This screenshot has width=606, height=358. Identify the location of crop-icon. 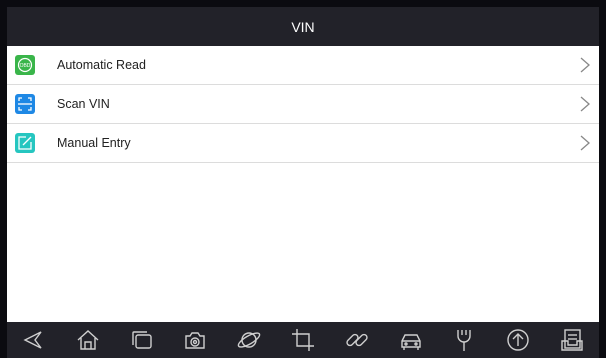
(303, 340).